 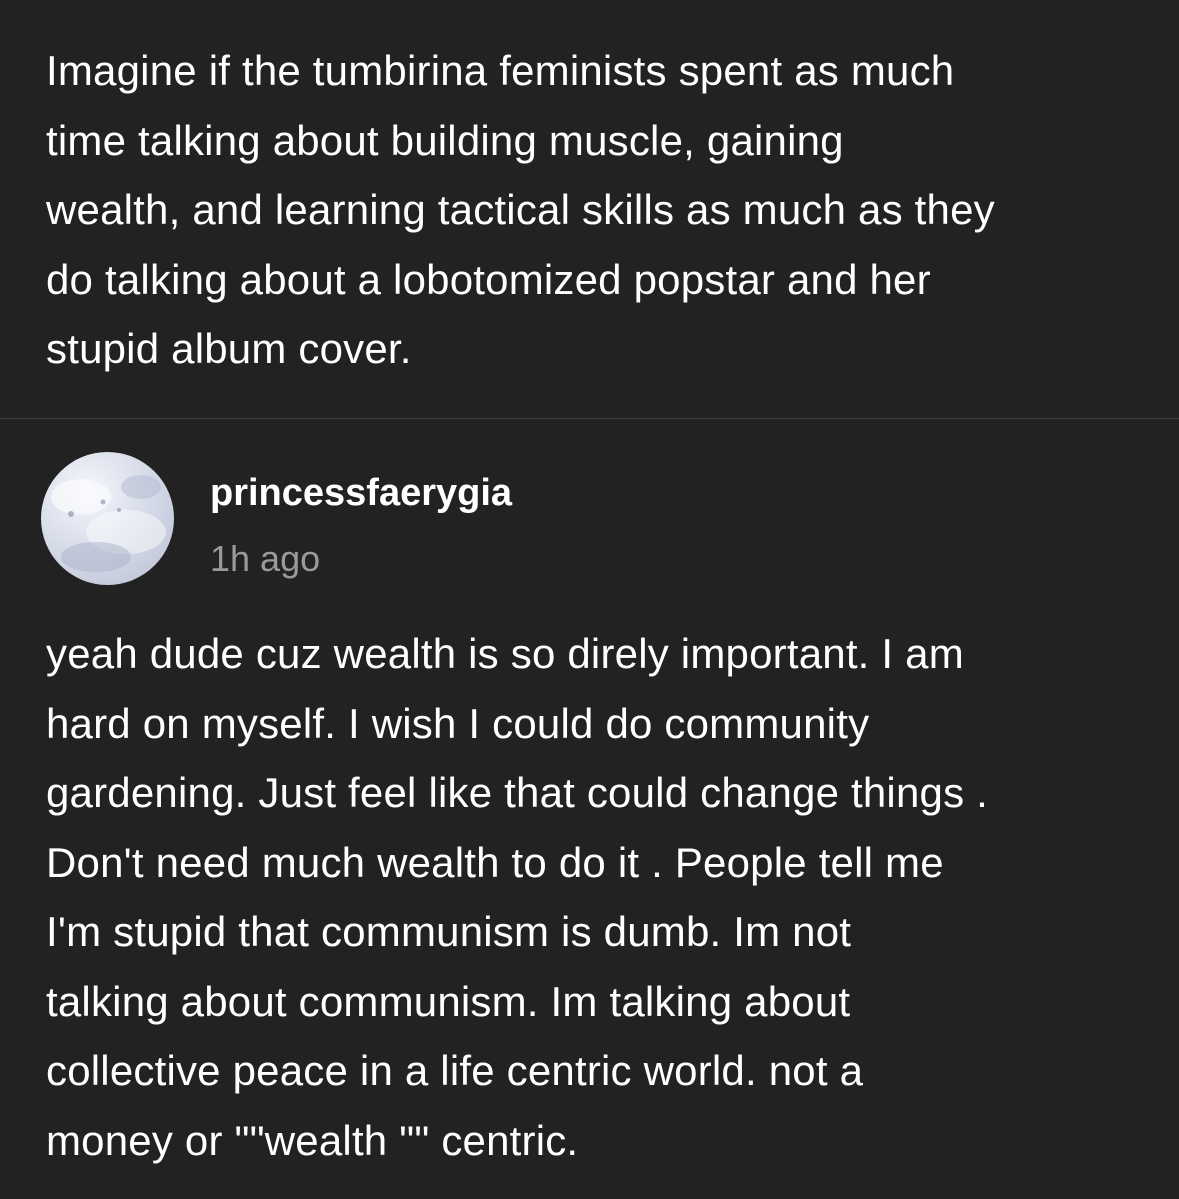 What do you see at coordinates (265, 558) in the screenshot?
I see `timestamp: 1h ago` at bounding box center [265, 558].